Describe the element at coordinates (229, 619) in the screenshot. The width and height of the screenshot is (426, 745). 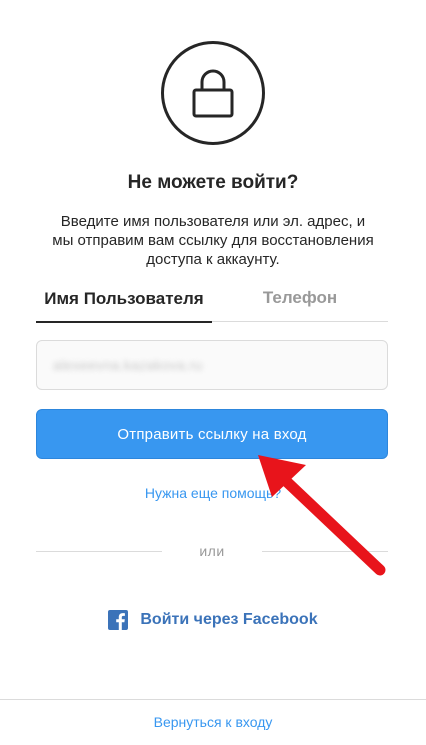
I see `facebook-login-label: Войти через Facebook` at that location.